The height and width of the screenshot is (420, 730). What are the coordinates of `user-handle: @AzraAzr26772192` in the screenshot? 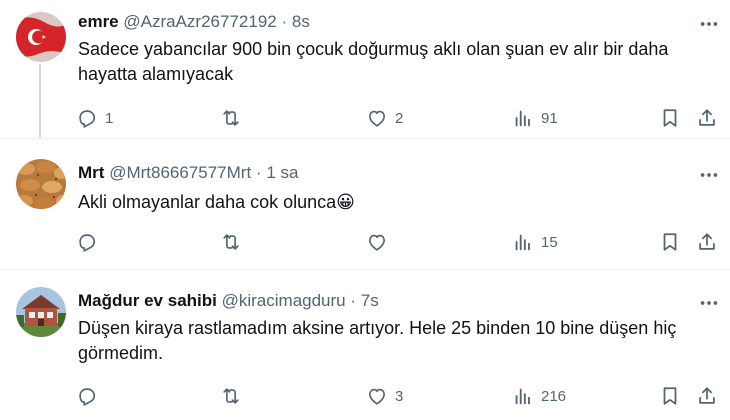 It's located at (199, 21).